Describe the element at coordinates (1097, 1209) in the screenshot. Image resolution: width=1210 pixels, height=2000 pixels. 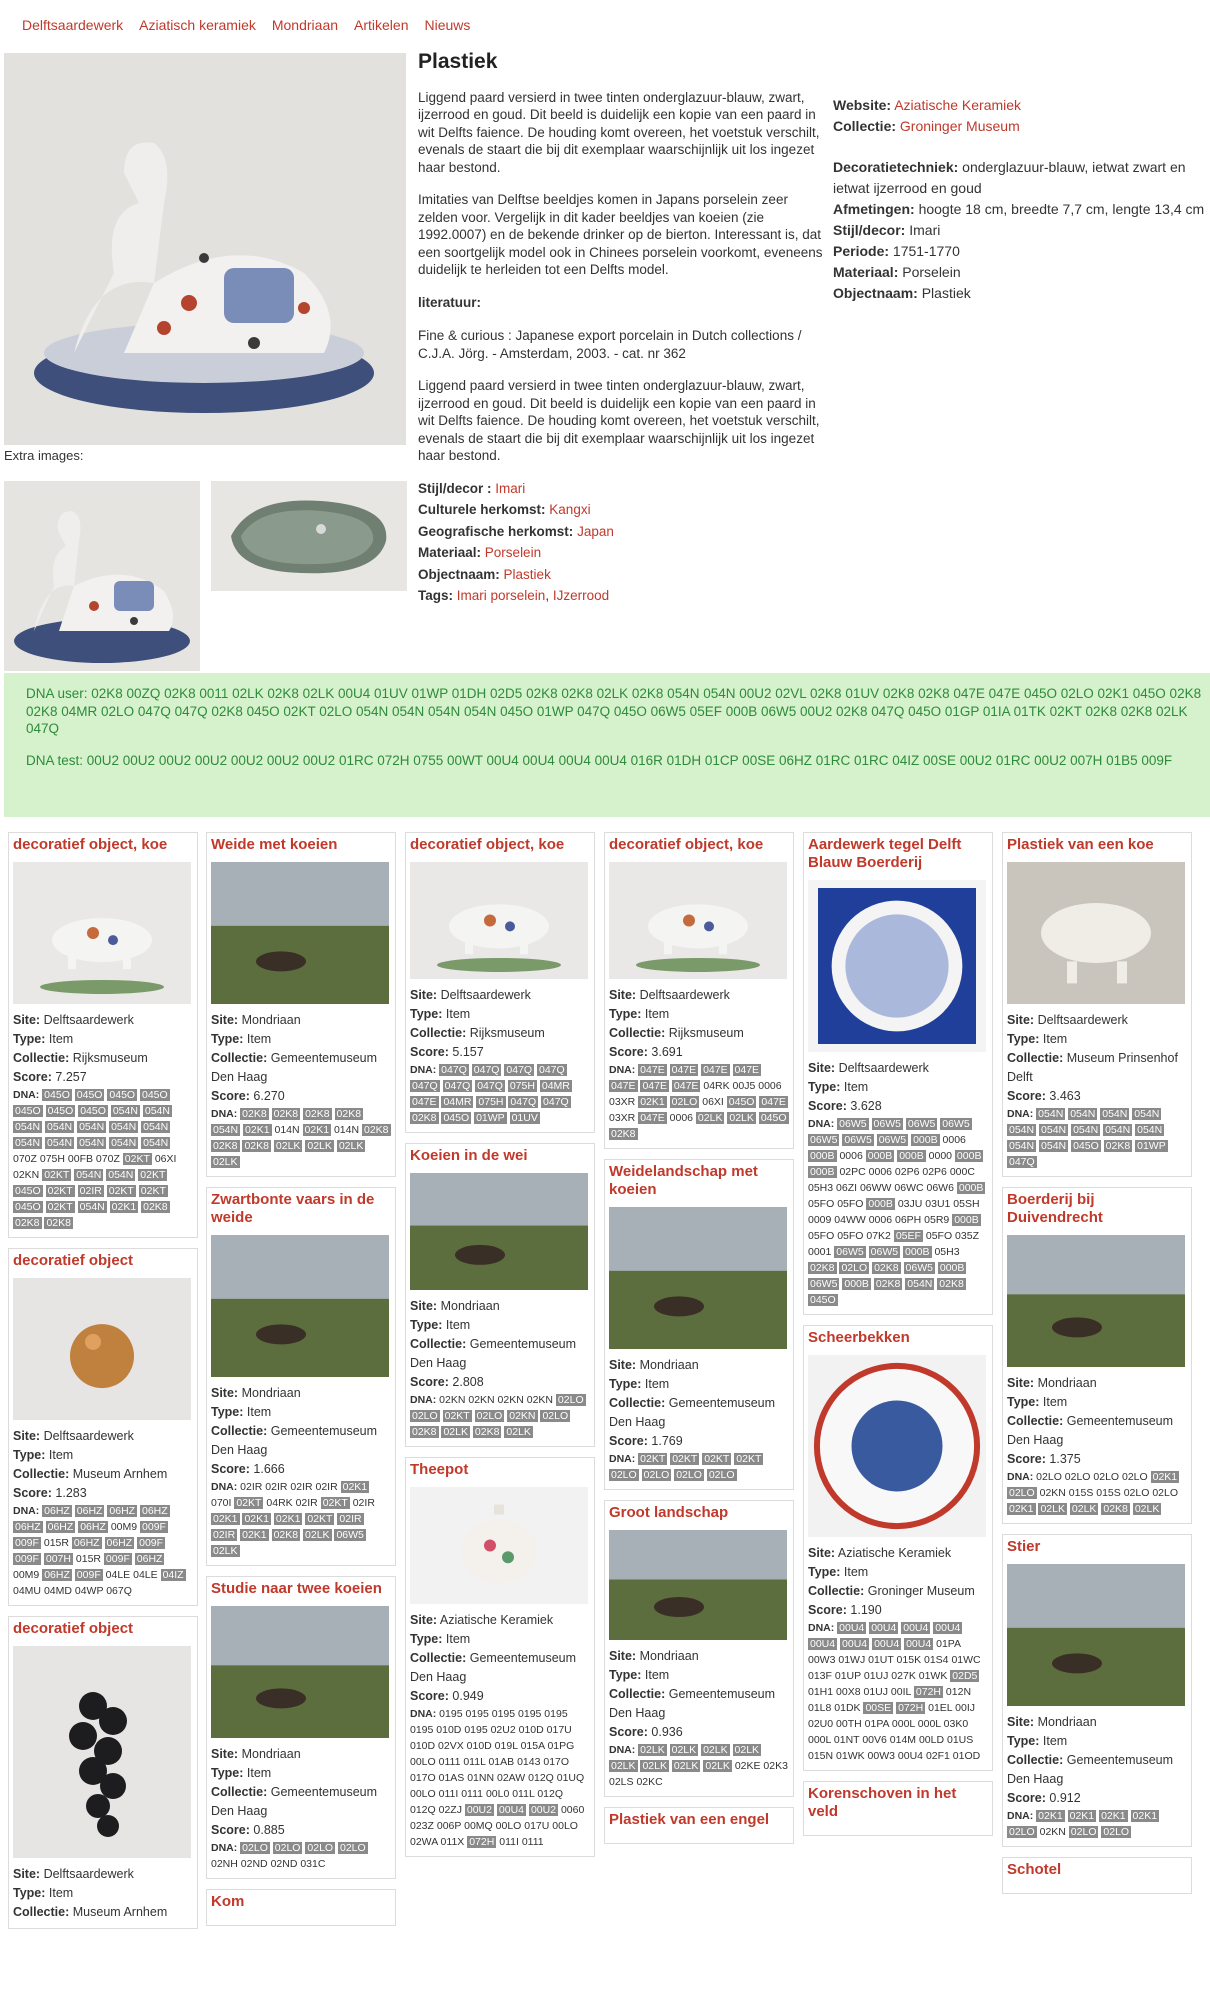
I see `result-card-title: Boerderij bij Duivendrecht` at that location.